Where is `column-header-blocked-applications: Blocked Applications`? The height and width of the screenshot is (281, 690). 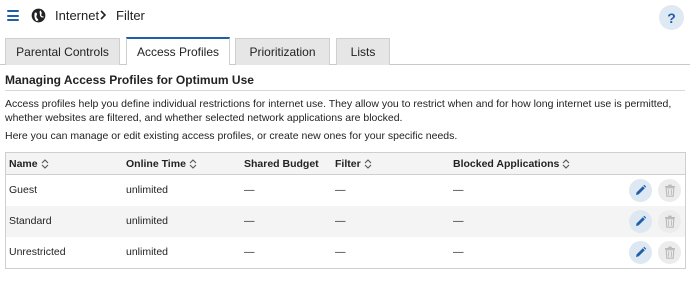
column-header-blocked-applications: Blocked Applications is located at coordinates (511, 164).